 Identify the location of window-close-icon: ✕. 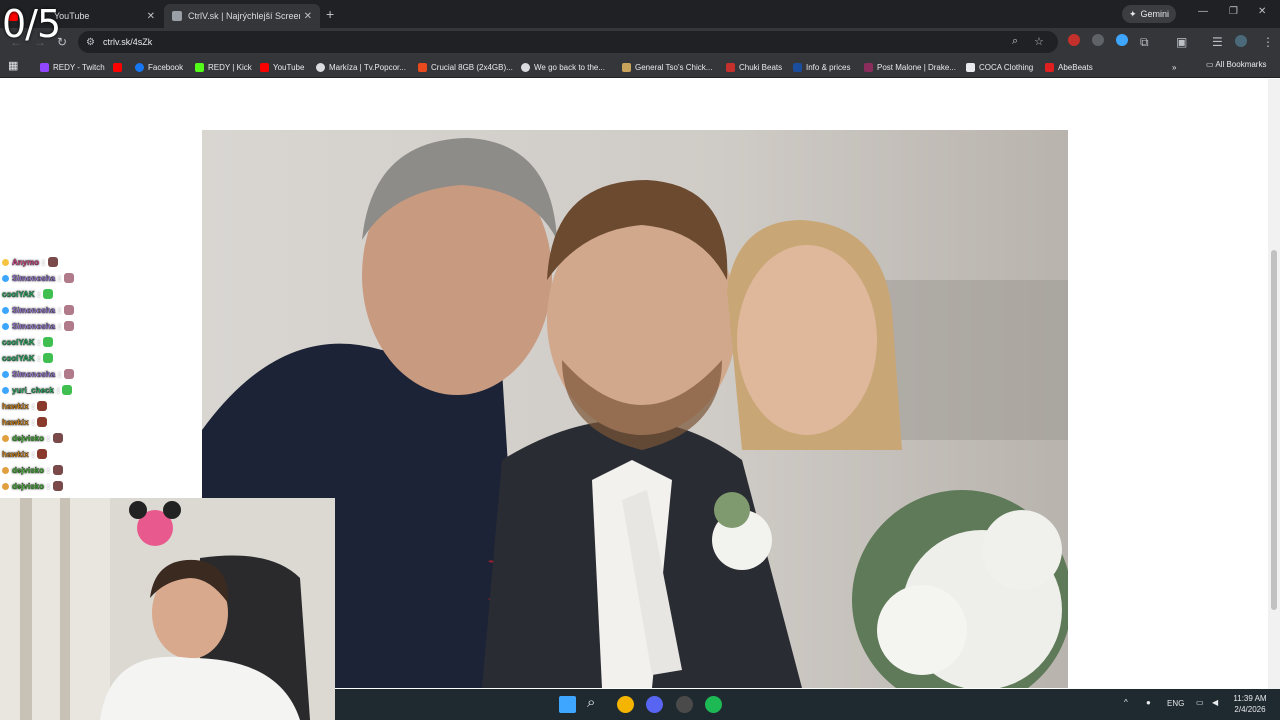
(1262, 11).